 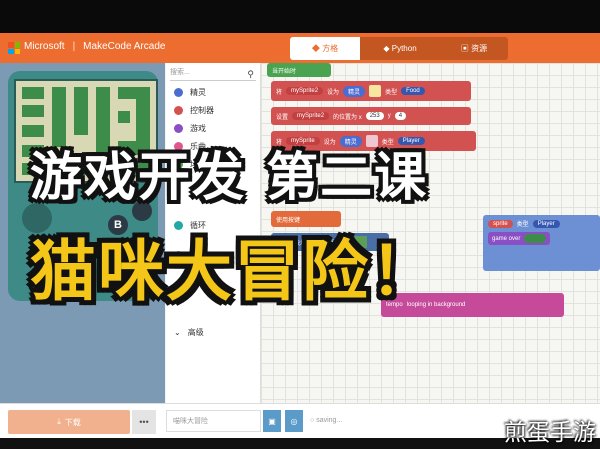 I want to click on category-label: 游戏, so click(x=198, y=128).